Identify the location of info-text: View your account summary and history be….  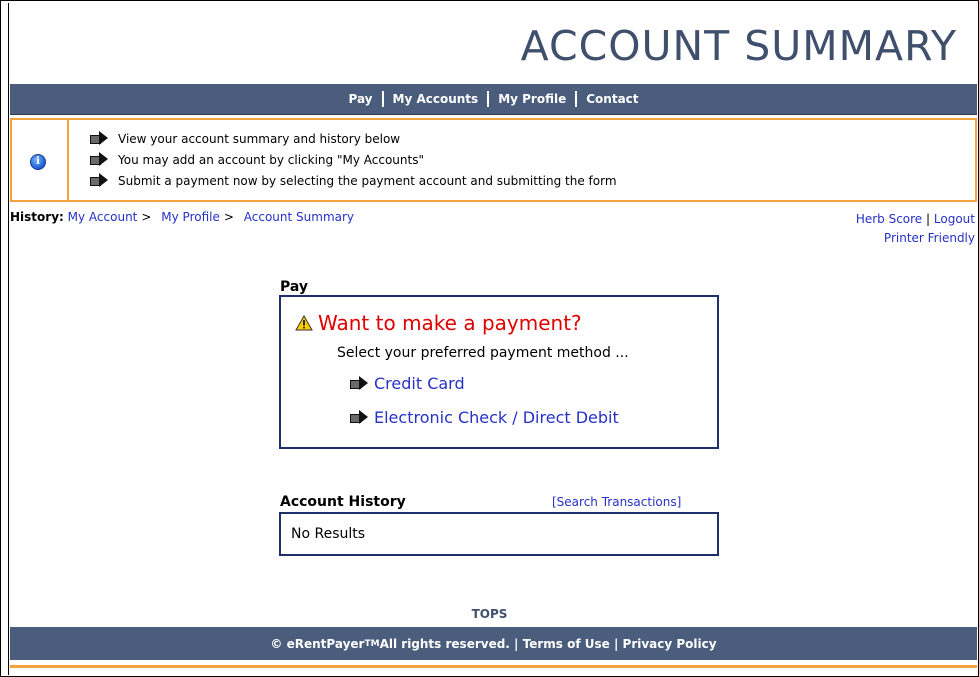
(259, 138).